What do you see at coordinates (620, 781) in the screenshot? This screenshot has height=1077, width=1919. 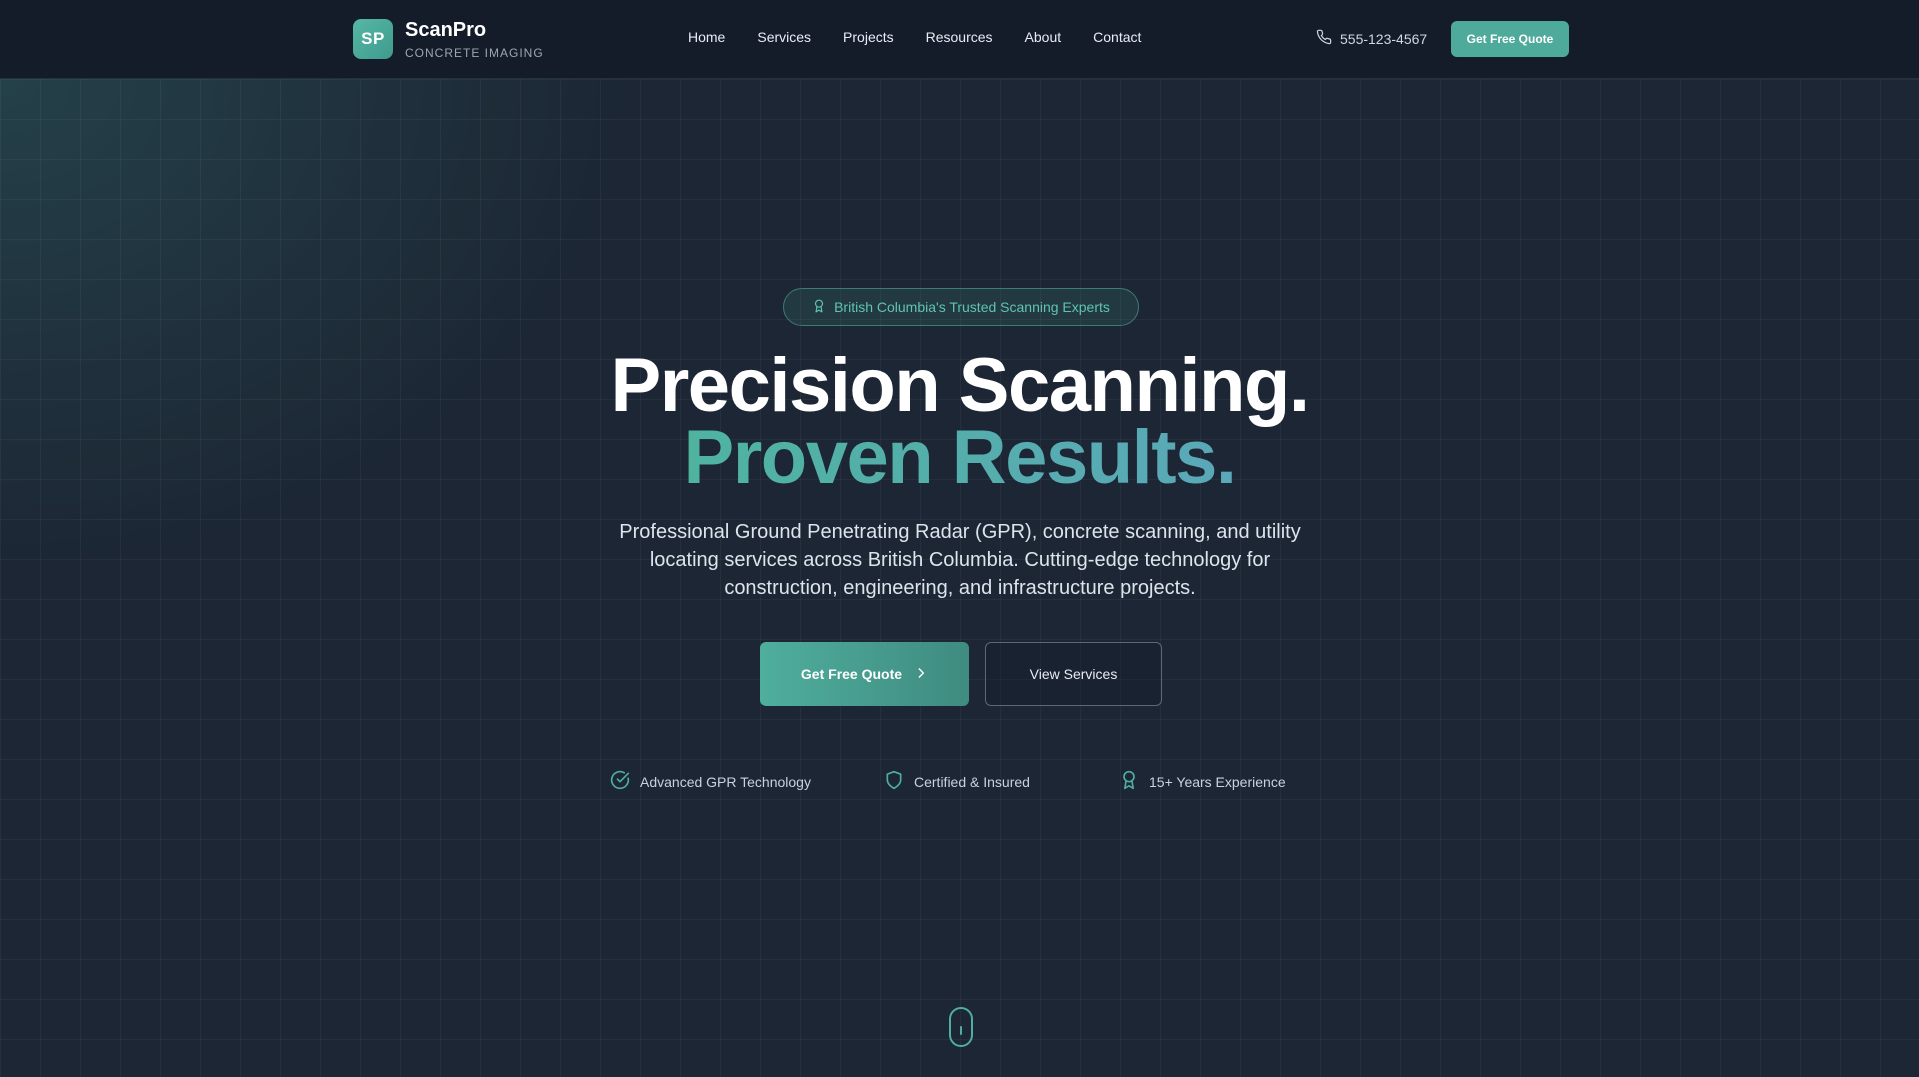 I see `check-circle-icon` at bounding box center [620, 781].